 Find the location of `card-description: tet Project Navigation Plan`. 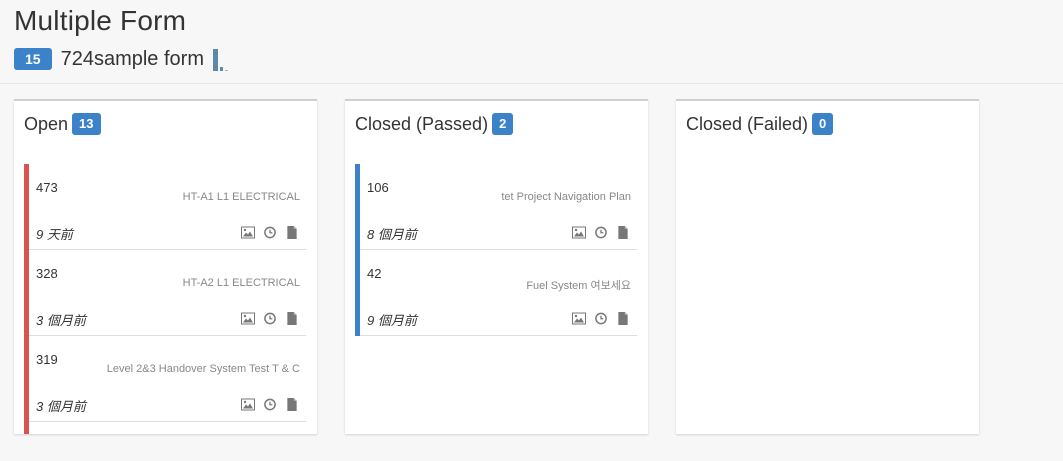

card-description: tet Project Navigation Plan is located at coordinates (566, 197).